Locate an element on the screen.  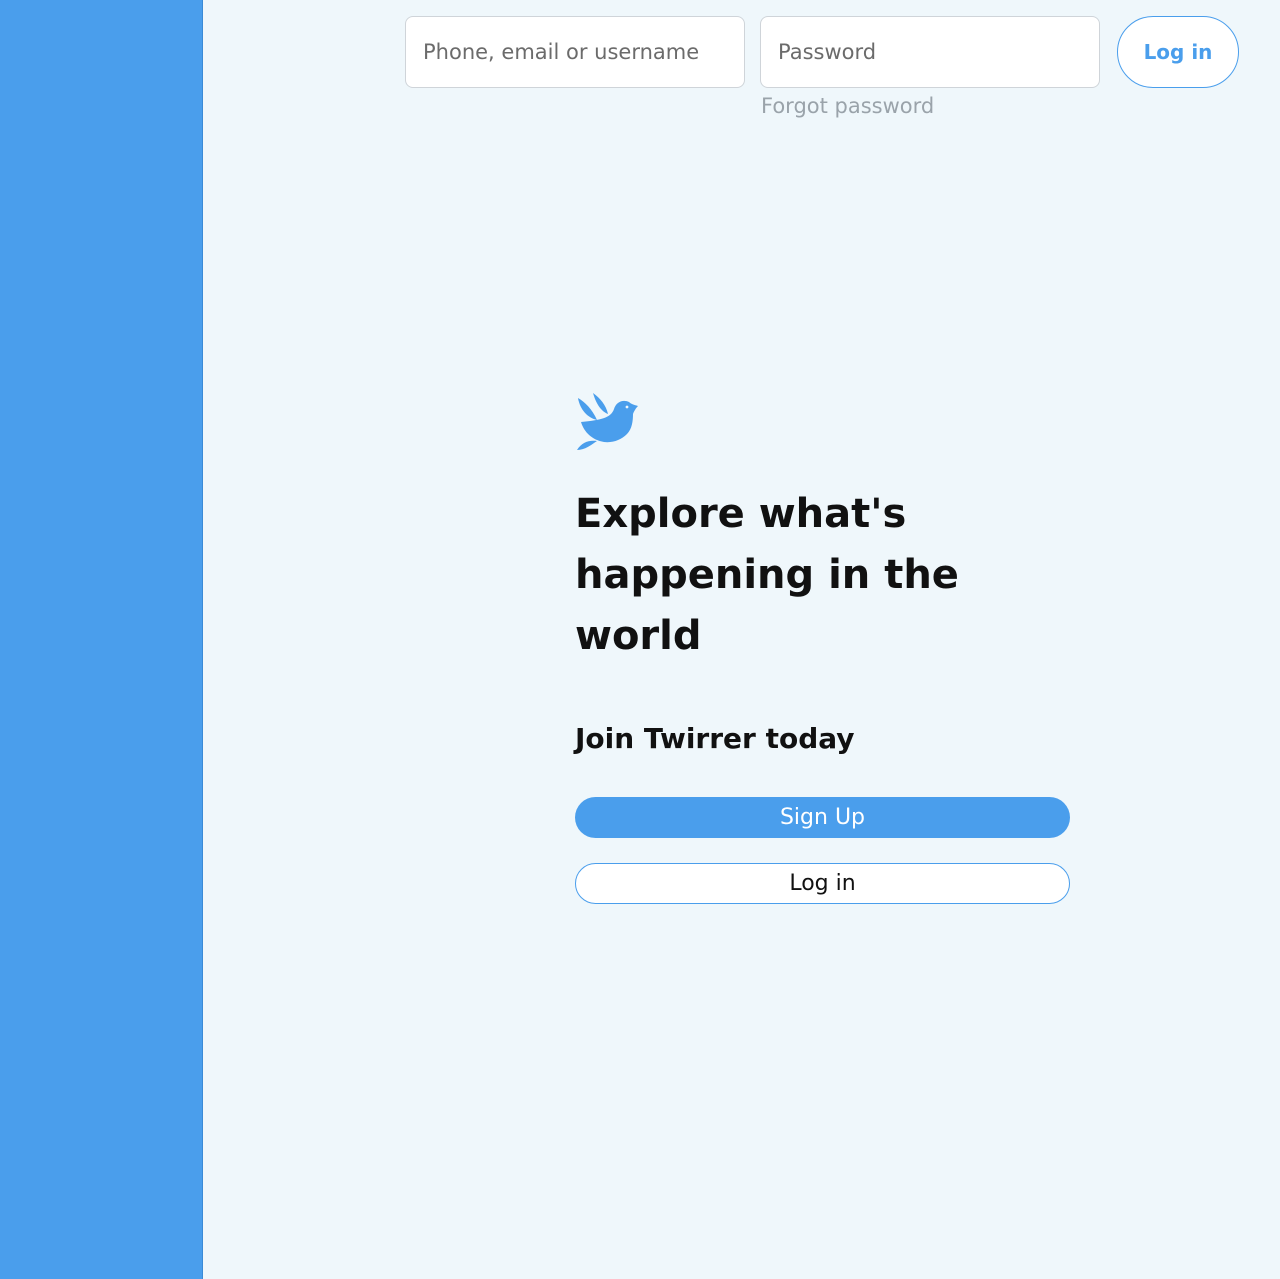
password-input is located at coordinates (930, 52).